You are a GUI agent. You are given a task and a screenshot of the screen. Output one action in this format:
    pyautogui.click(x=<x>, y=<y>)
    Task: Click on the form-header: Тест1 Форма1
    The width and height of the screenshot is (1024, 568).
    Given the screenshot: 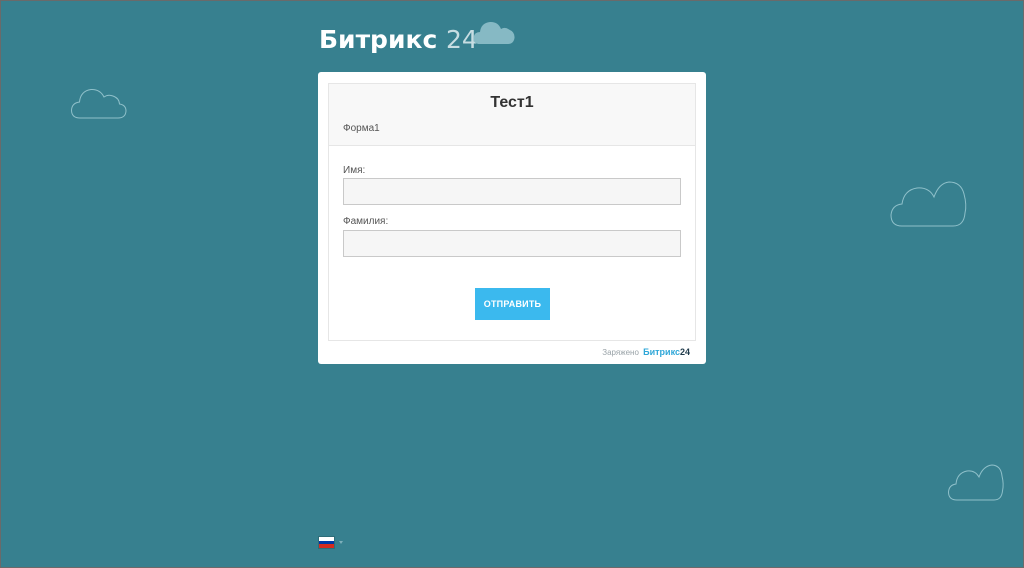 What is the action you would take?
    pyautogui.click(x=512, y=115)
    